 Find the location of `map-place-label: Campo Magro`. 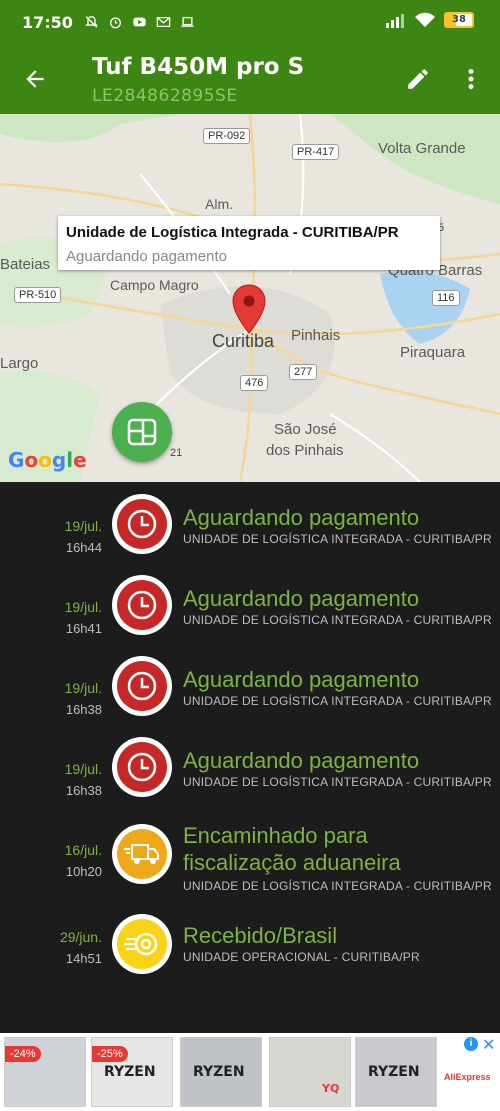

map-place-label: Campo Magro is located at coordinates (154, 285).